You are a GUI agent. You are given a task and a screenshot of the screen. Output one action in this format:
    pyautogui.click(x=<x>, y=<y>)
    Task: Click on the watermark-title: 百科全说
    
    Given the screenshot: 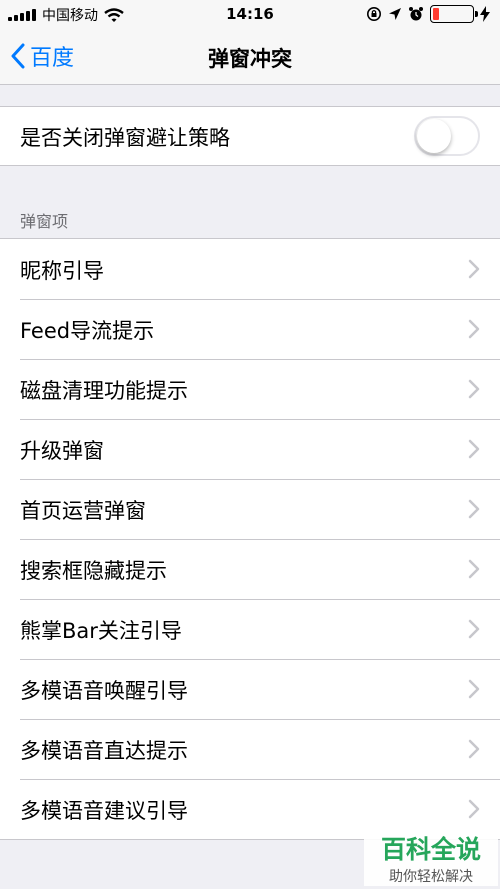 What is the action you would take?
    pyautogui.click(x=430, y=849)
    